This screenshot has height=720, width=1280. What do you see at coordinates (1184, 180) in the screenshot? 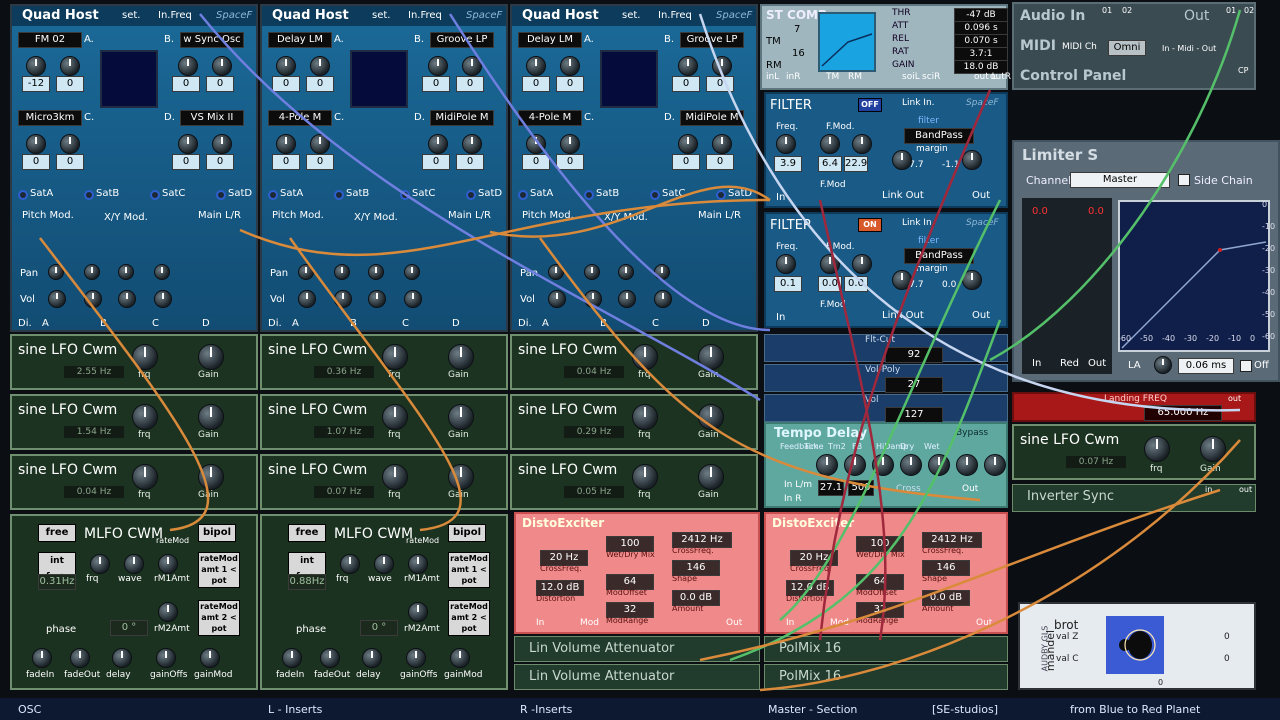
I see `sidechain-checkbox` at bounding box center [1184, 180].